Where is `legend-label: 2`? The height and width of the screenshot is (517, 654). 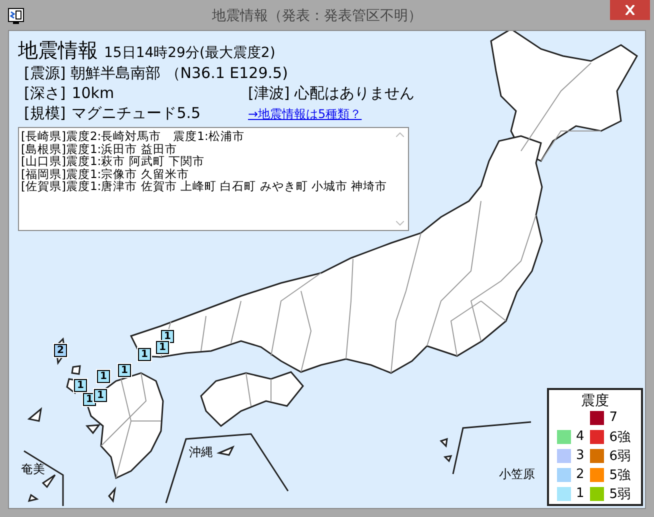
legend-label: 2 is located at coordinates (580, 474).